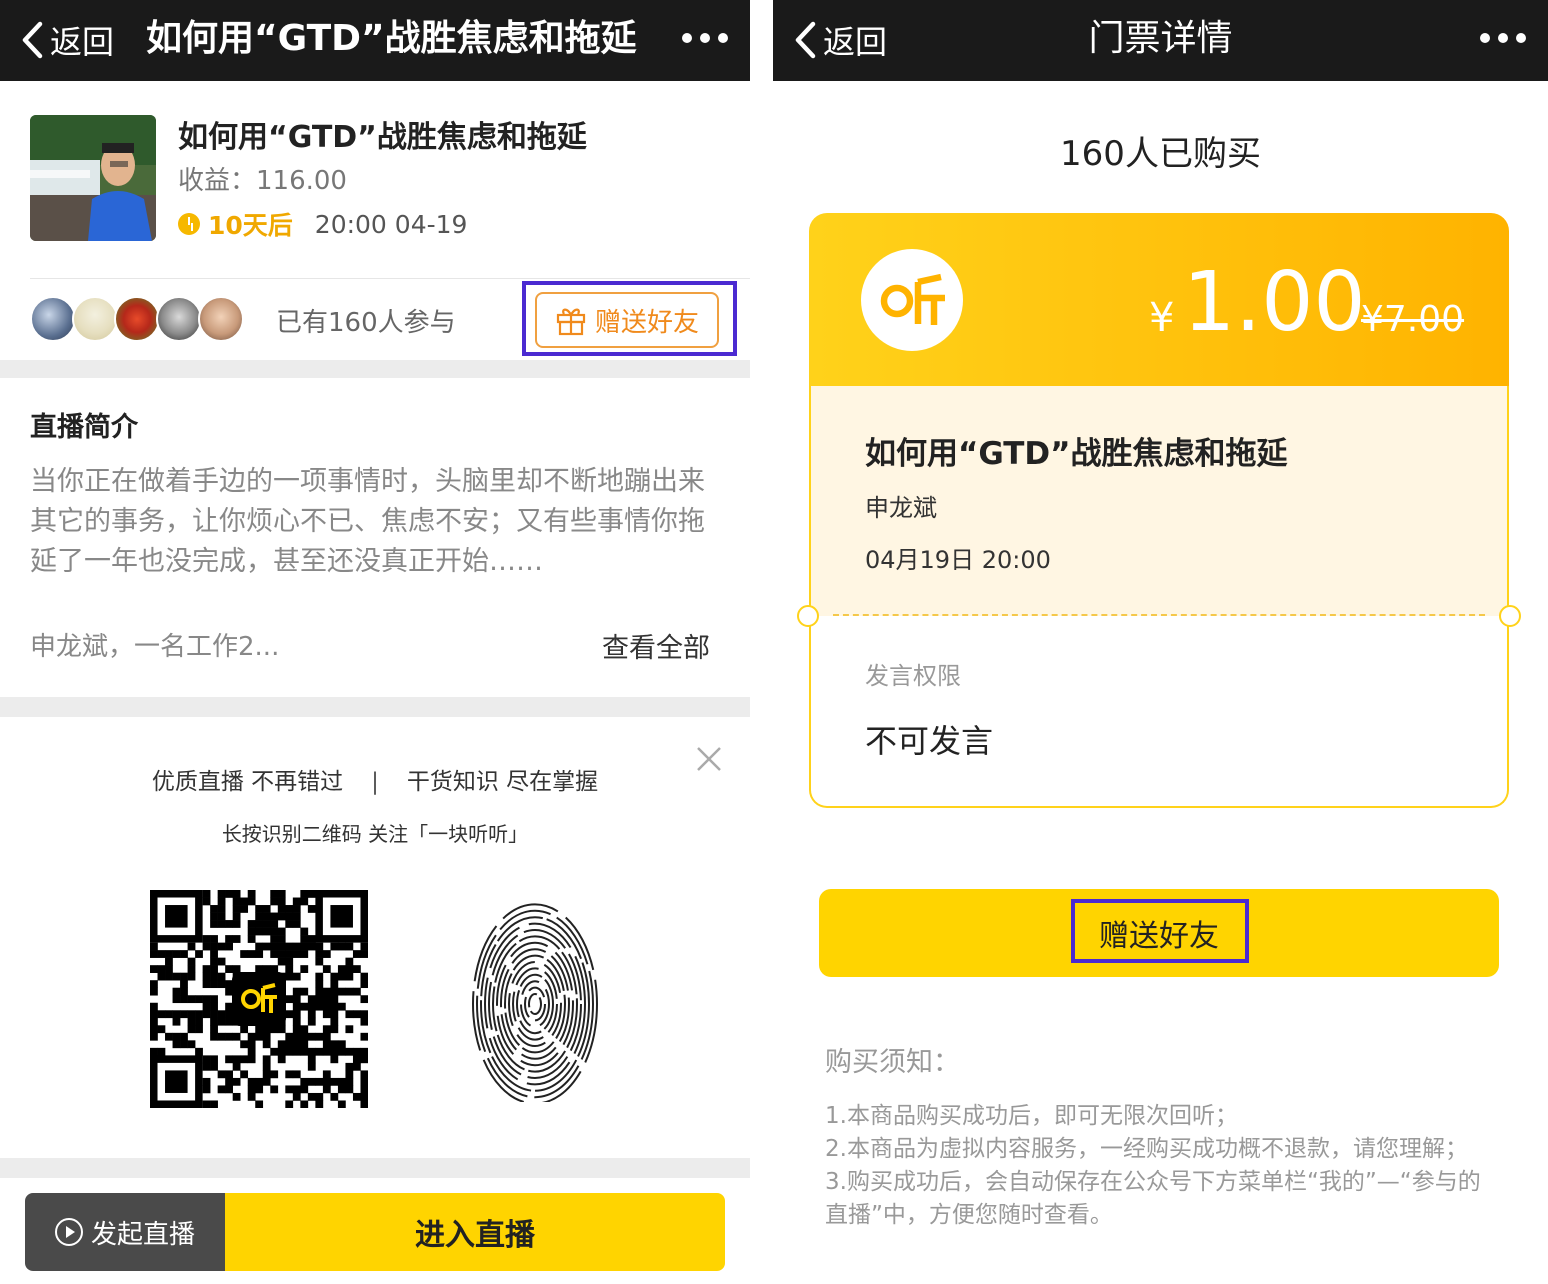 This screenshot has height=1284, width=1548. I want to click on countdown-text: 10天后, so click(250, 225).